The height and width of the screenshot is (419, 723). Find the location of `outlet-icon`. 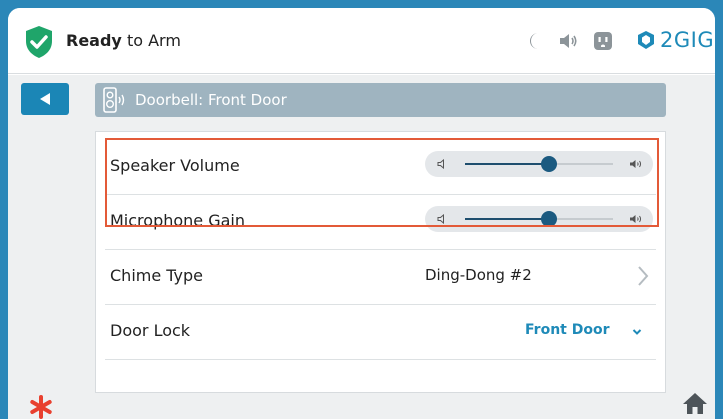

outlet-icon is located at coordinates (603, 41).